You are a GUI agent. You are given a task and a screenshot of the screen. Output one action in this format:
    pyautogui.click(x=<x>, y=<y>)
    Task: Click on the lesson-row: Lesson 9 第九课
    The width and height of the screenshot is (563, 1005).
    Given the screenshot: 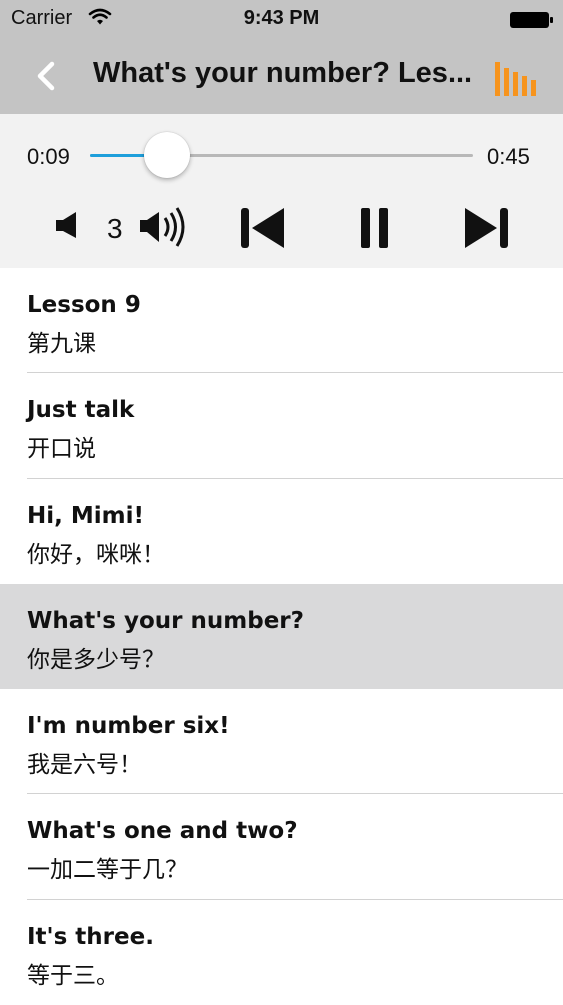 What is the action you would take?
    pyautogui.click(x=281, y=321)
    